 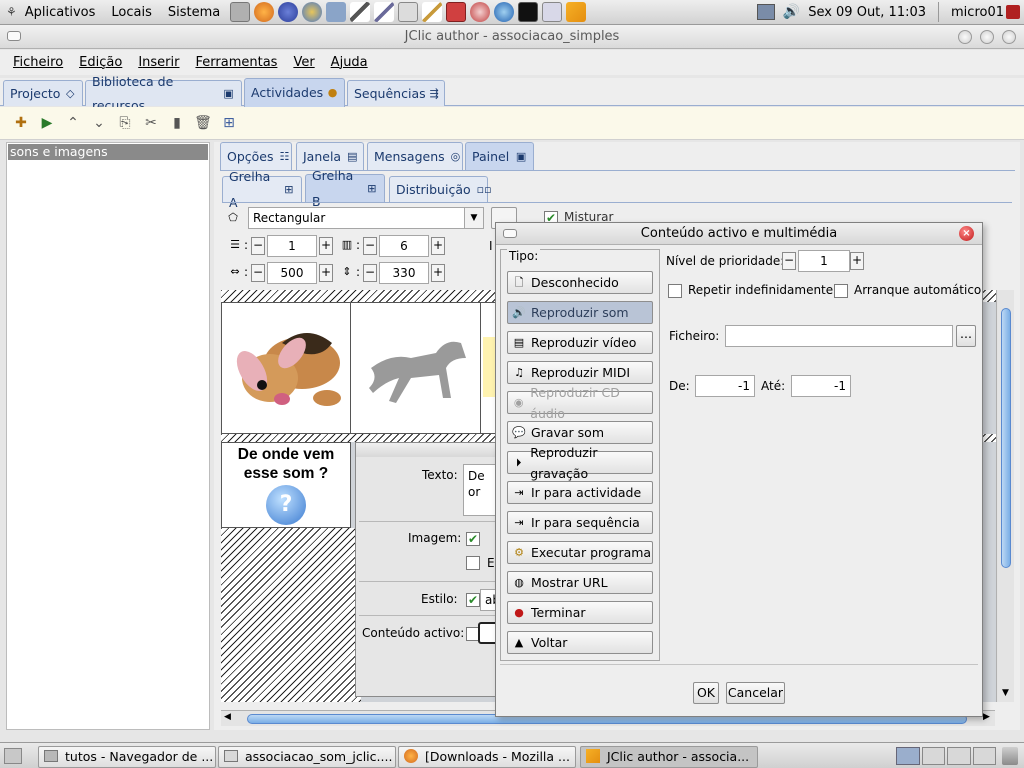 What do you see at coordinates (326, 246) in the screenshot?
I see `rows-increment: +` at bounding box center [326, 246].